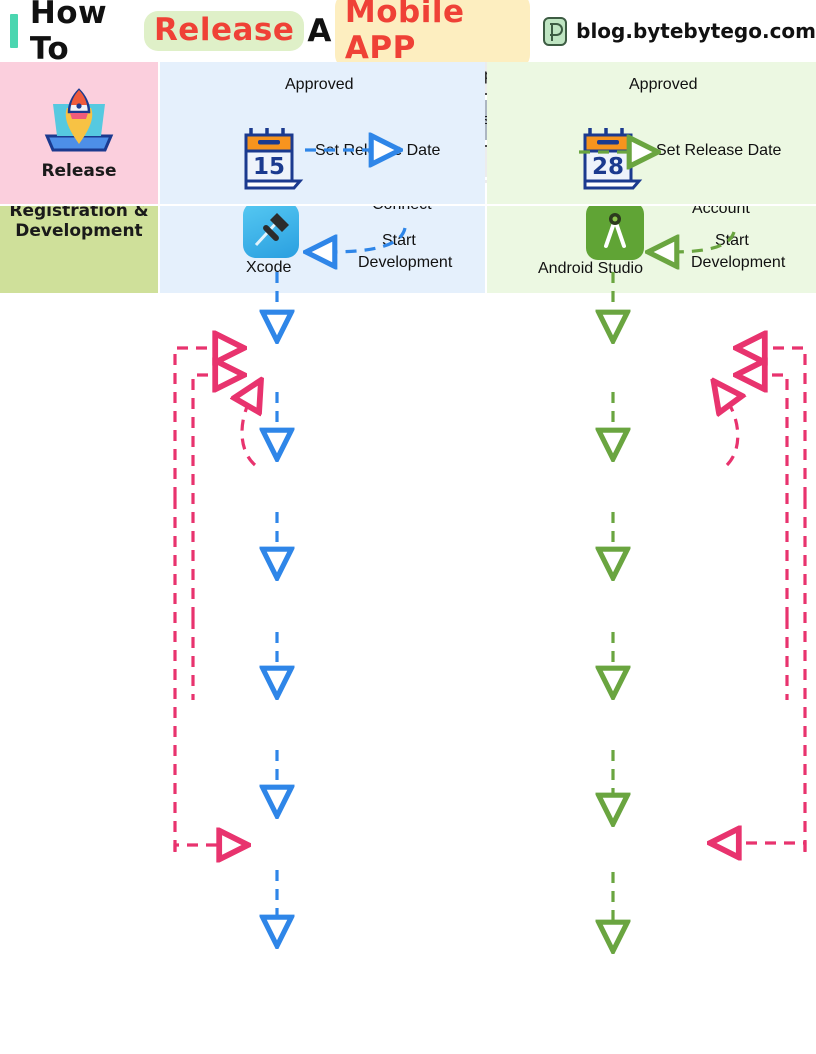 Image resolution: width=816 pixels, height=1054 pixels. I want to click on hammer-glyph, so click(271, 230).